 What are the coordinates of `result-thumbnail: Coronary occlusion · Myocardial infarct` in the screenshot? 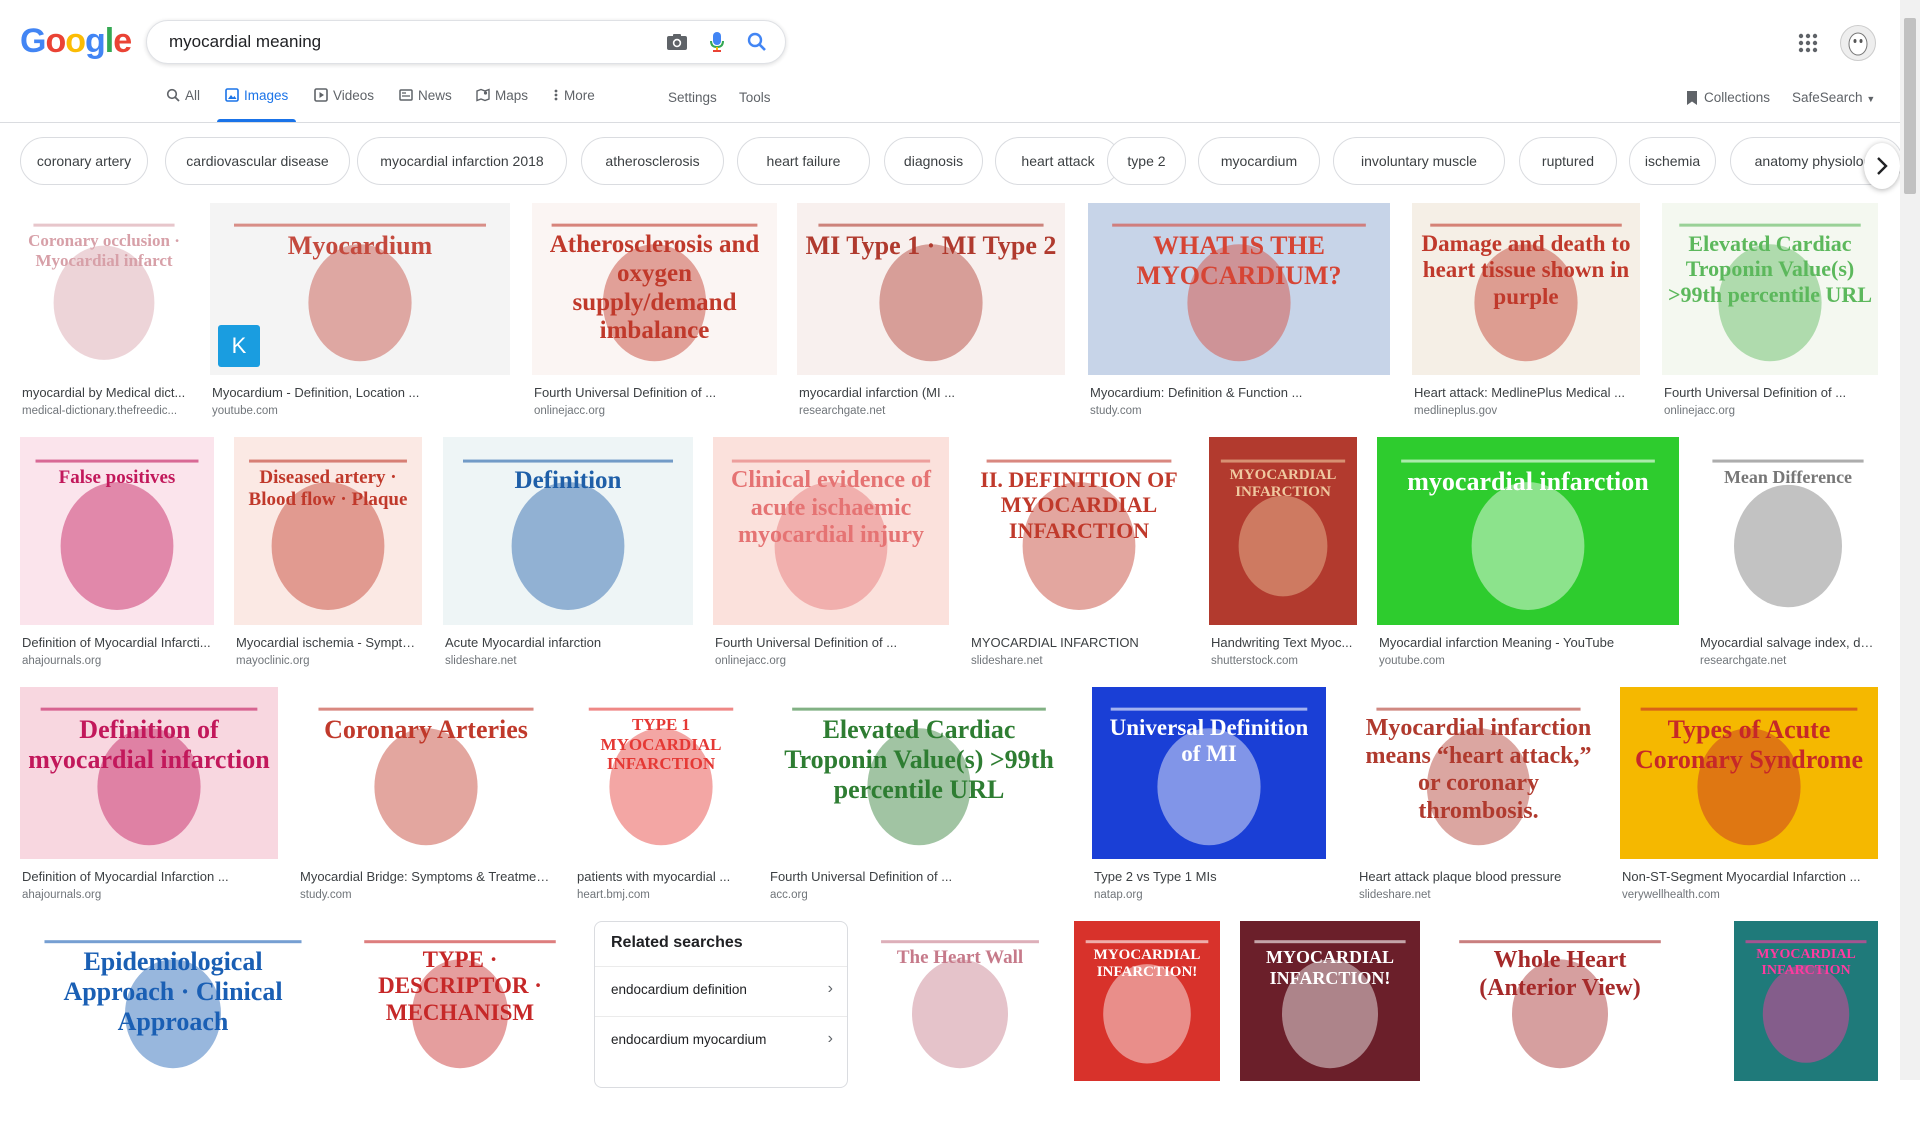 It's located at (104, 289).